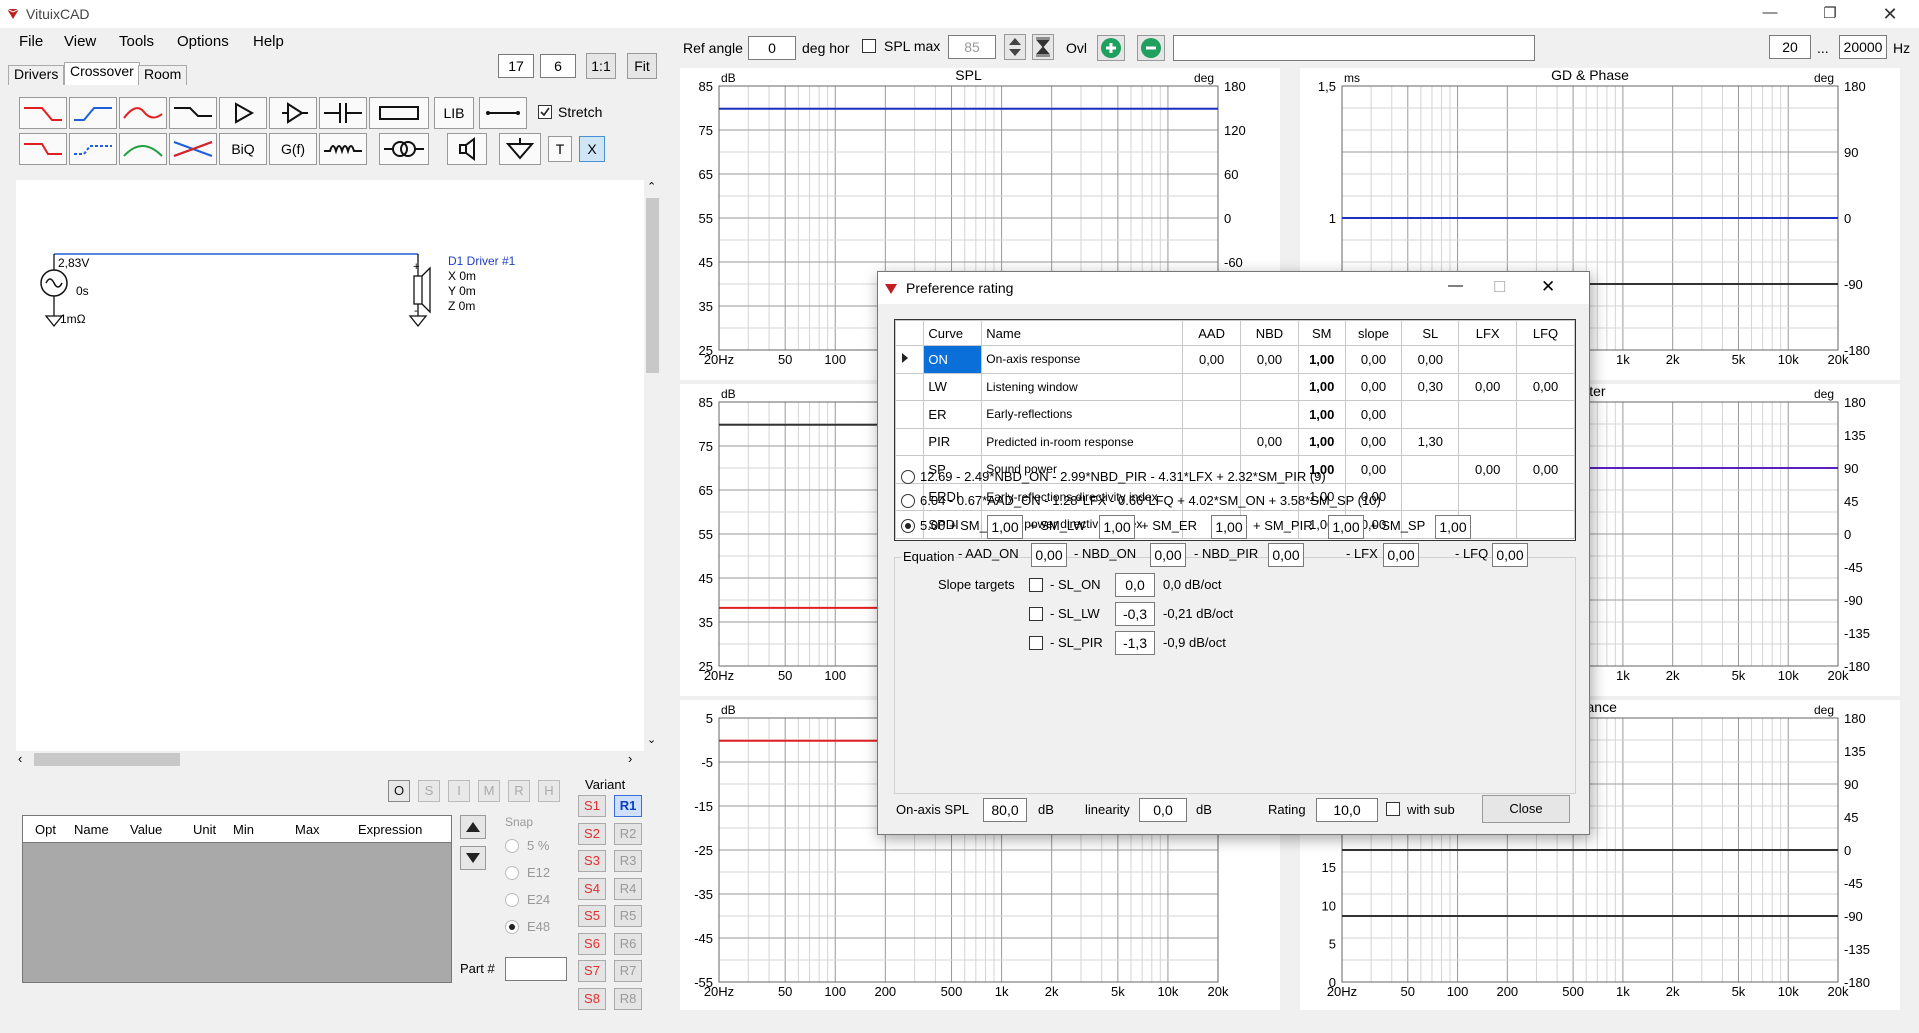 The height and width of the screenshot is (1033, 1919). I want to click on variant-s4-button: S4, so click(592, 888).